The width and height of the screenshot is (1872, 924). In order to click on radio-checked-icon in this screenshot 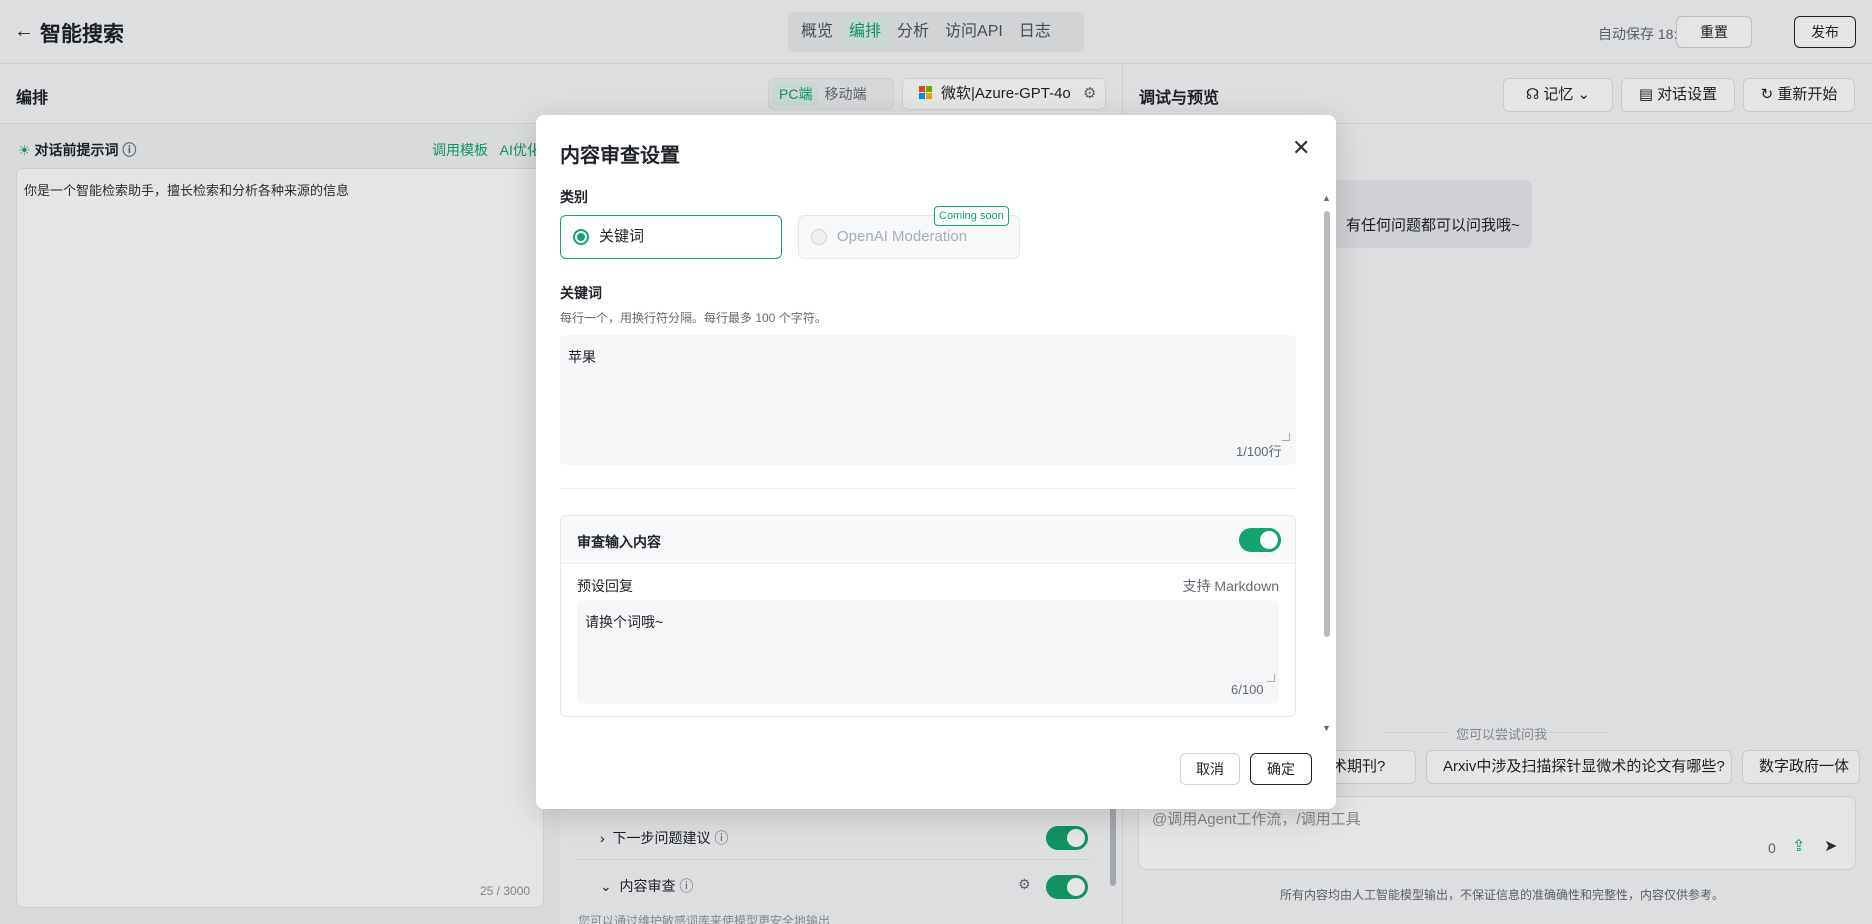, I will do `click(581, 237)`.